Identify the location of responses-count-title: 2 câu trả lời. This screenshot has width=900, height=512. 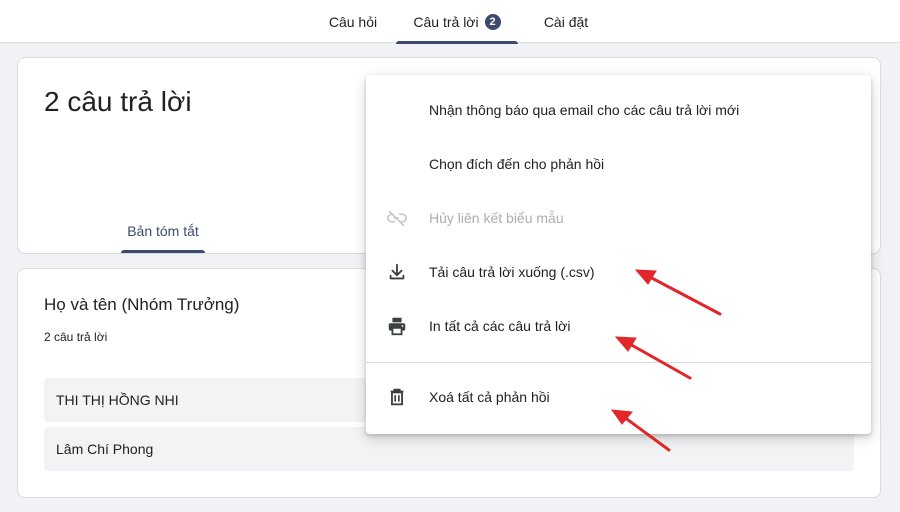
(118, 101).